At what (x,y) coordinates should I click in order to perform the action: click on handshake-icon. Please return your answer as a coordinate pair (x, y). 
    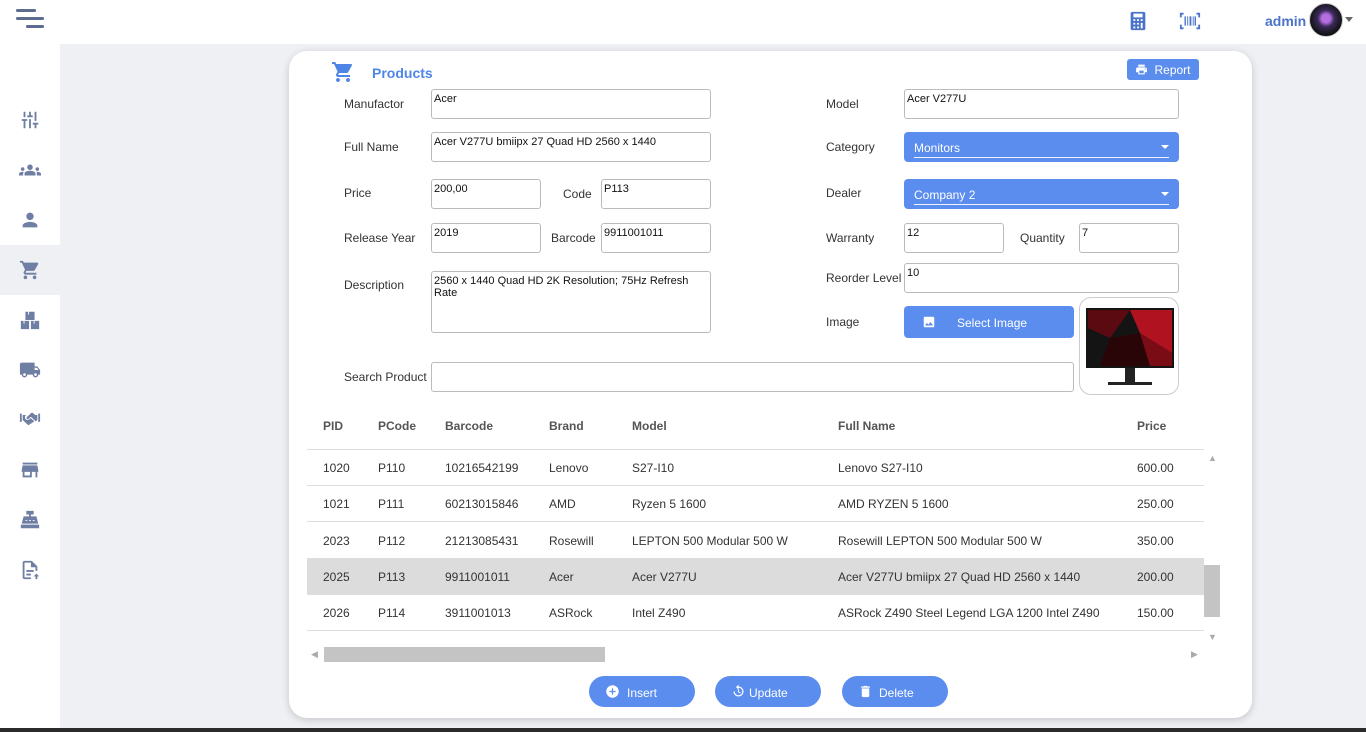
    Looking at the image, I should click on (30, 420).